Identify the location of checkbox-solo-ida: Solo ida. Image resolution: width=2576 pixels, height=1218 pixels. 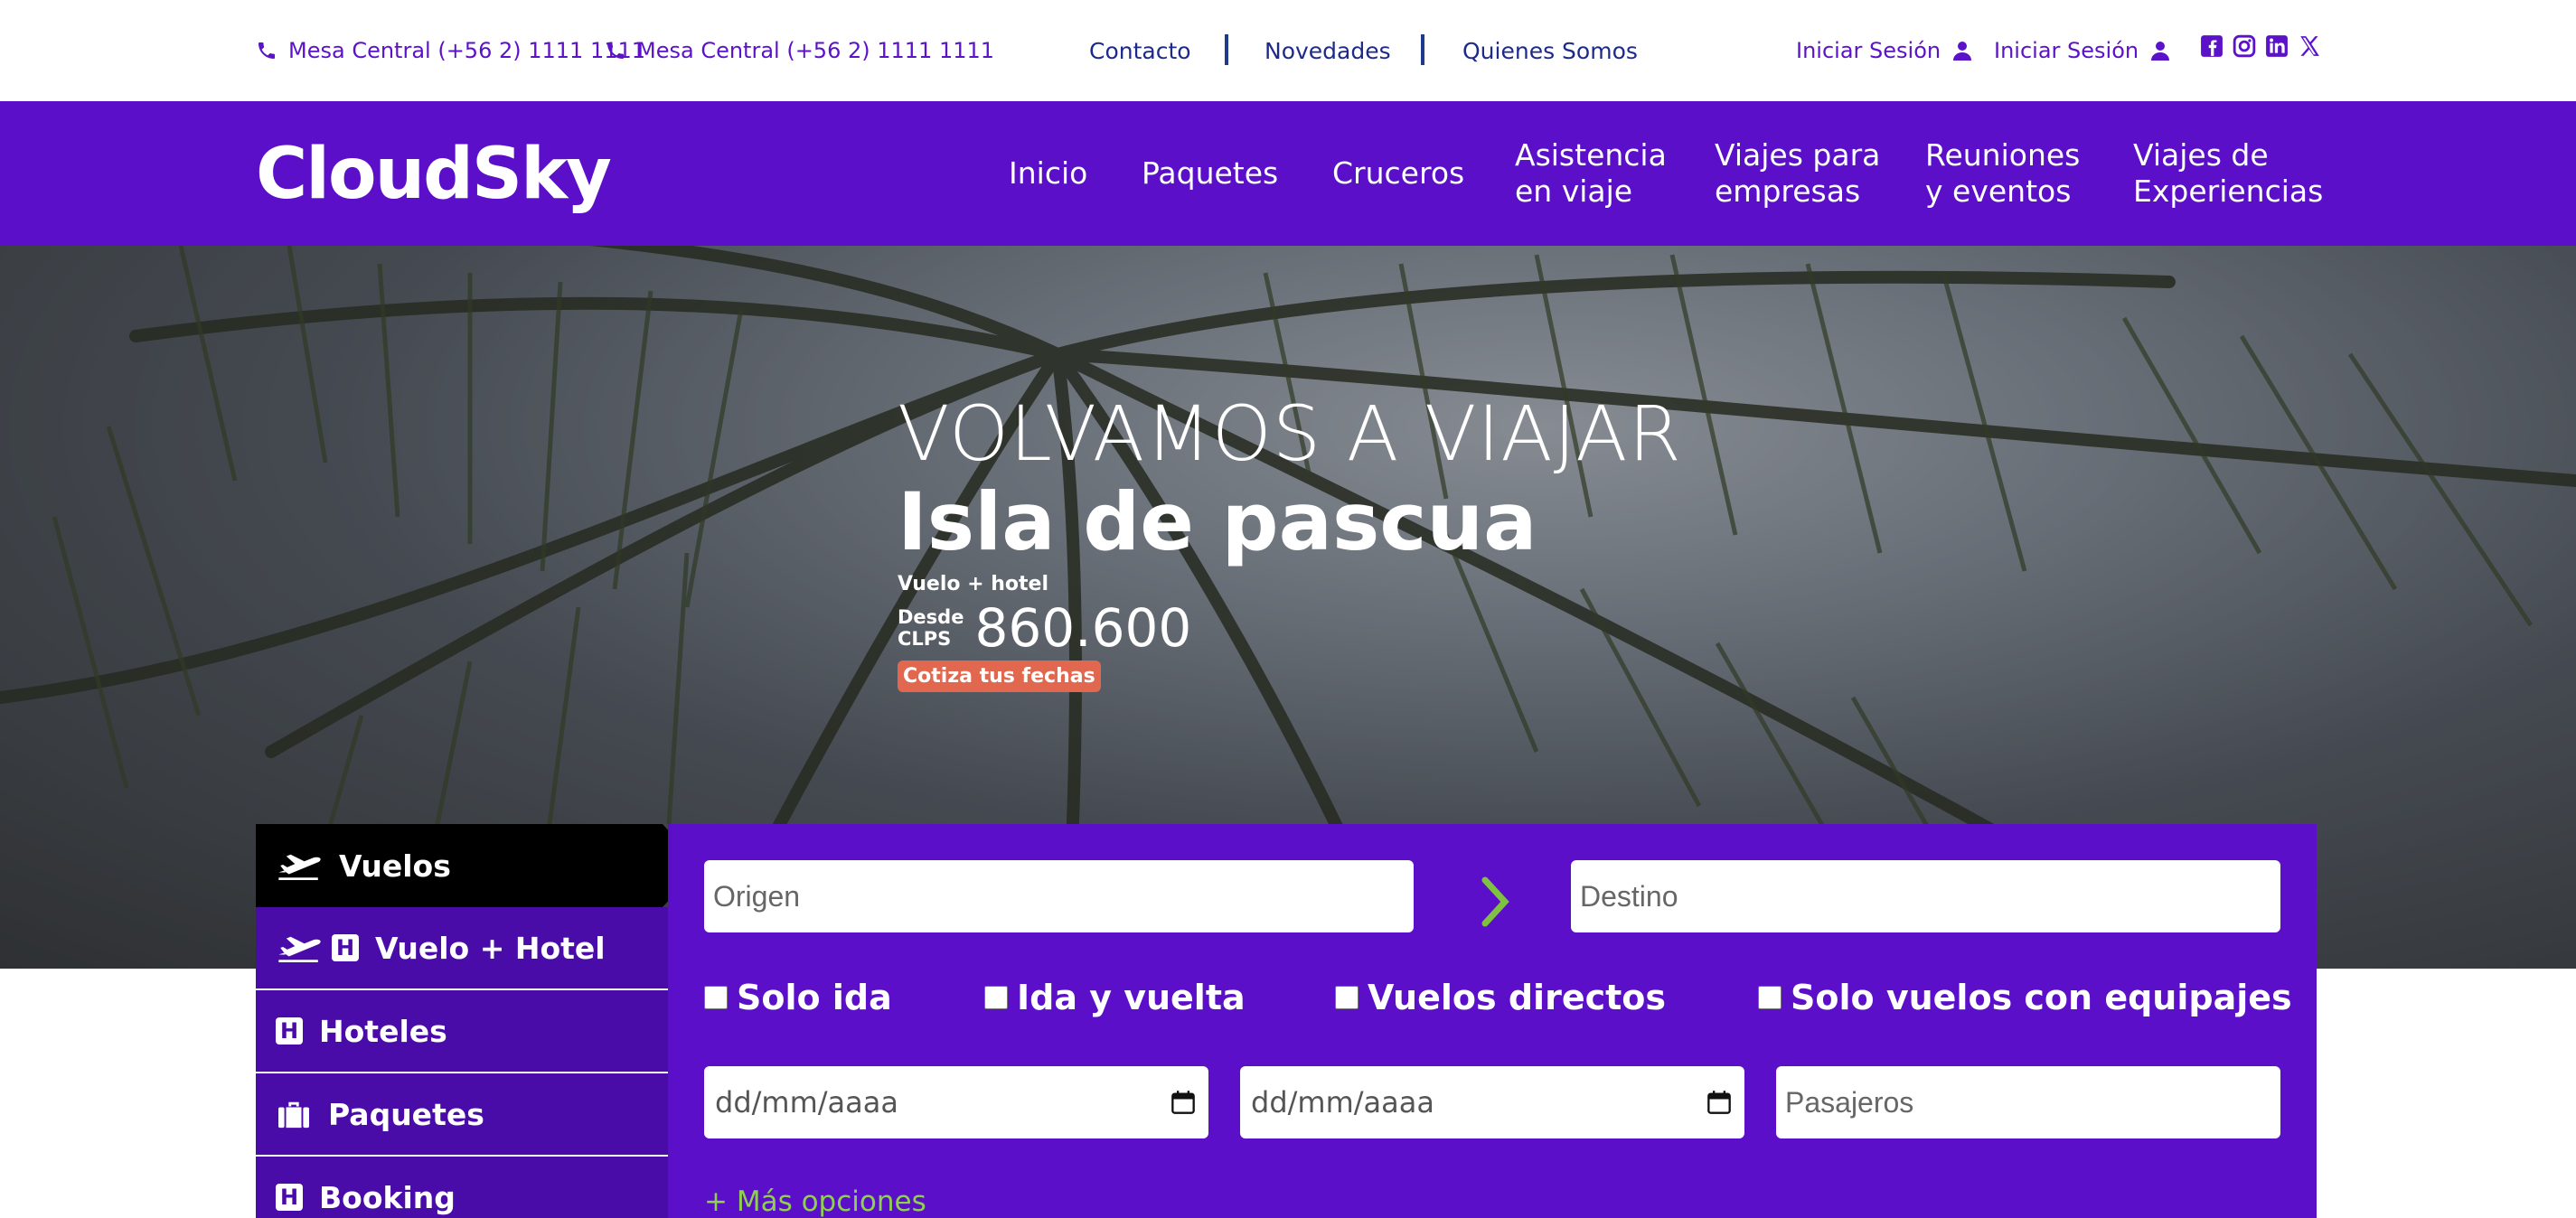
(798, 997).